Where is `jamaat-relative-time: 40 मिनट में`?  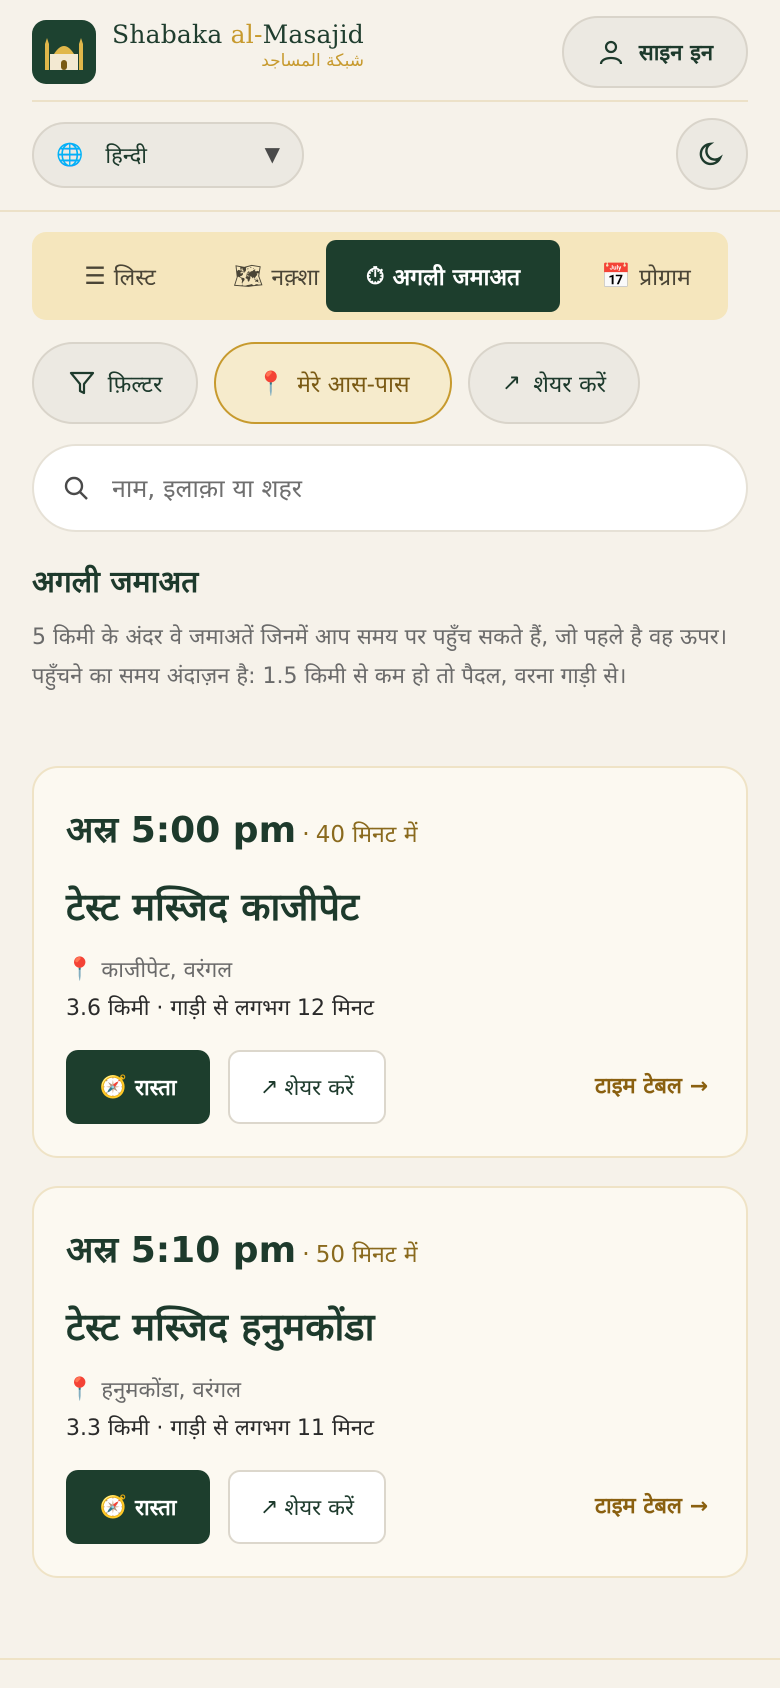
jamaat-relative-time: 40 मिनट में is located at coordinates (366, 835).